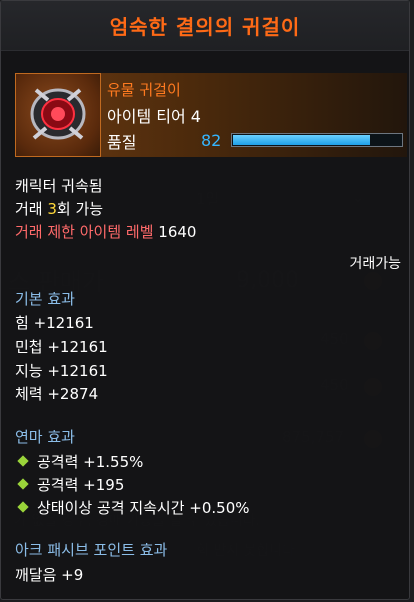 The height and width of the screenshot is (602, 414). I want to click on refine-effect-row: 공격력 +195, so click(69, 484).